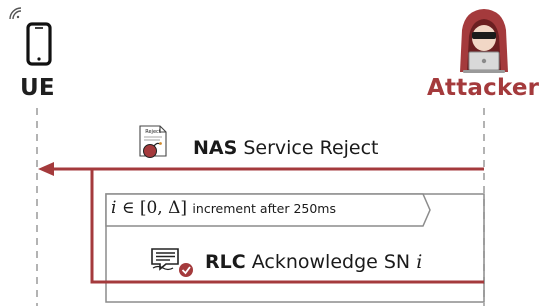 The image size is (539, 306). What do you see at coordinates (419, 262) in the screenshot?
I see `sequence-number-variable: i` at bounding box center [419, 262].